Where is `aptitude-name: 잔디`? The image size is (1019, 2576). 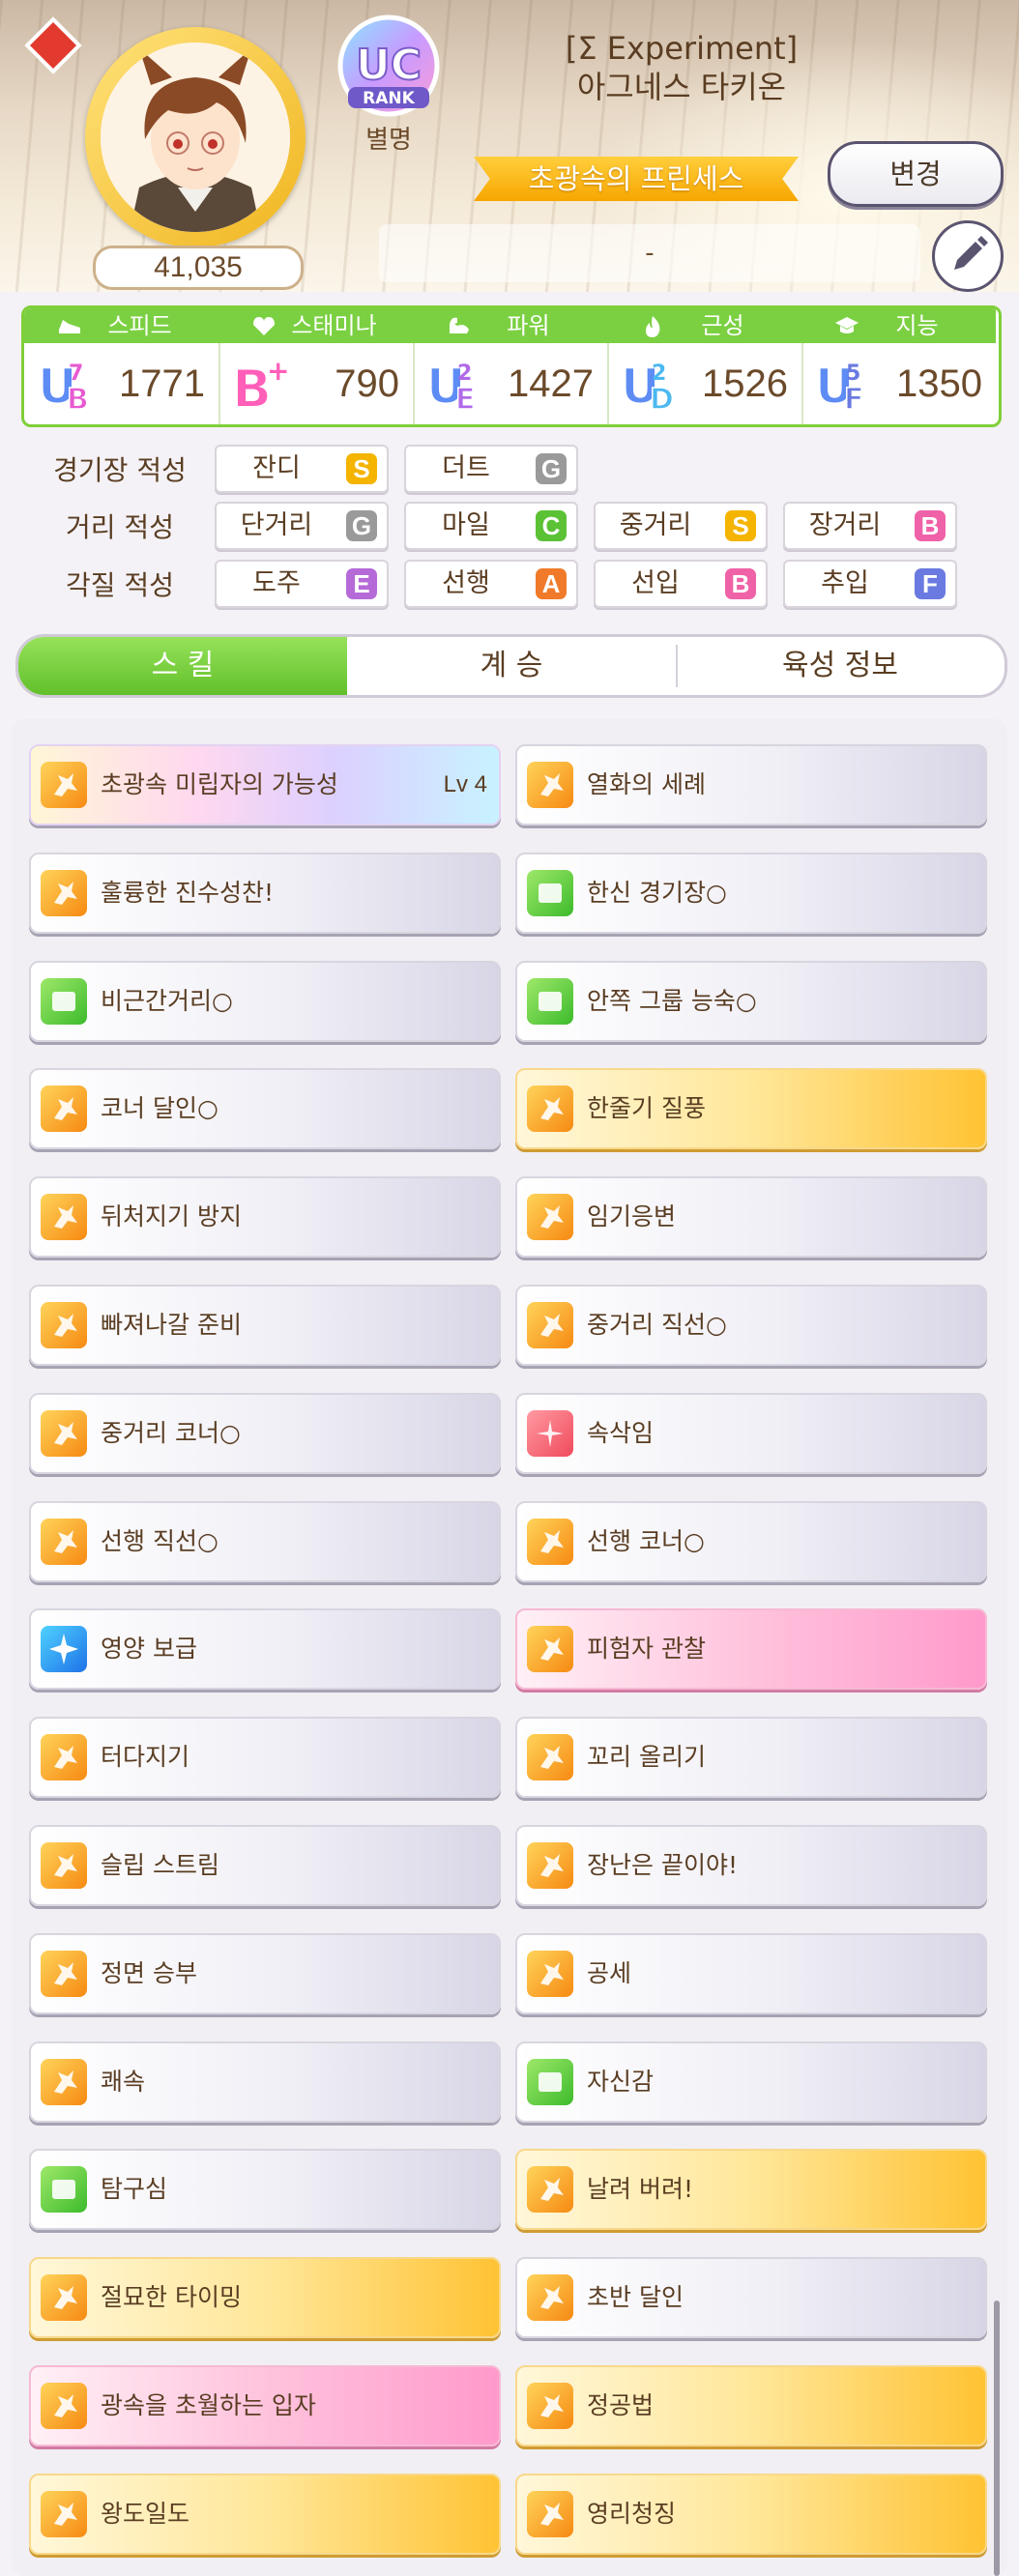
aptitude-name: 잔디 is located at coordinates (276, 468).